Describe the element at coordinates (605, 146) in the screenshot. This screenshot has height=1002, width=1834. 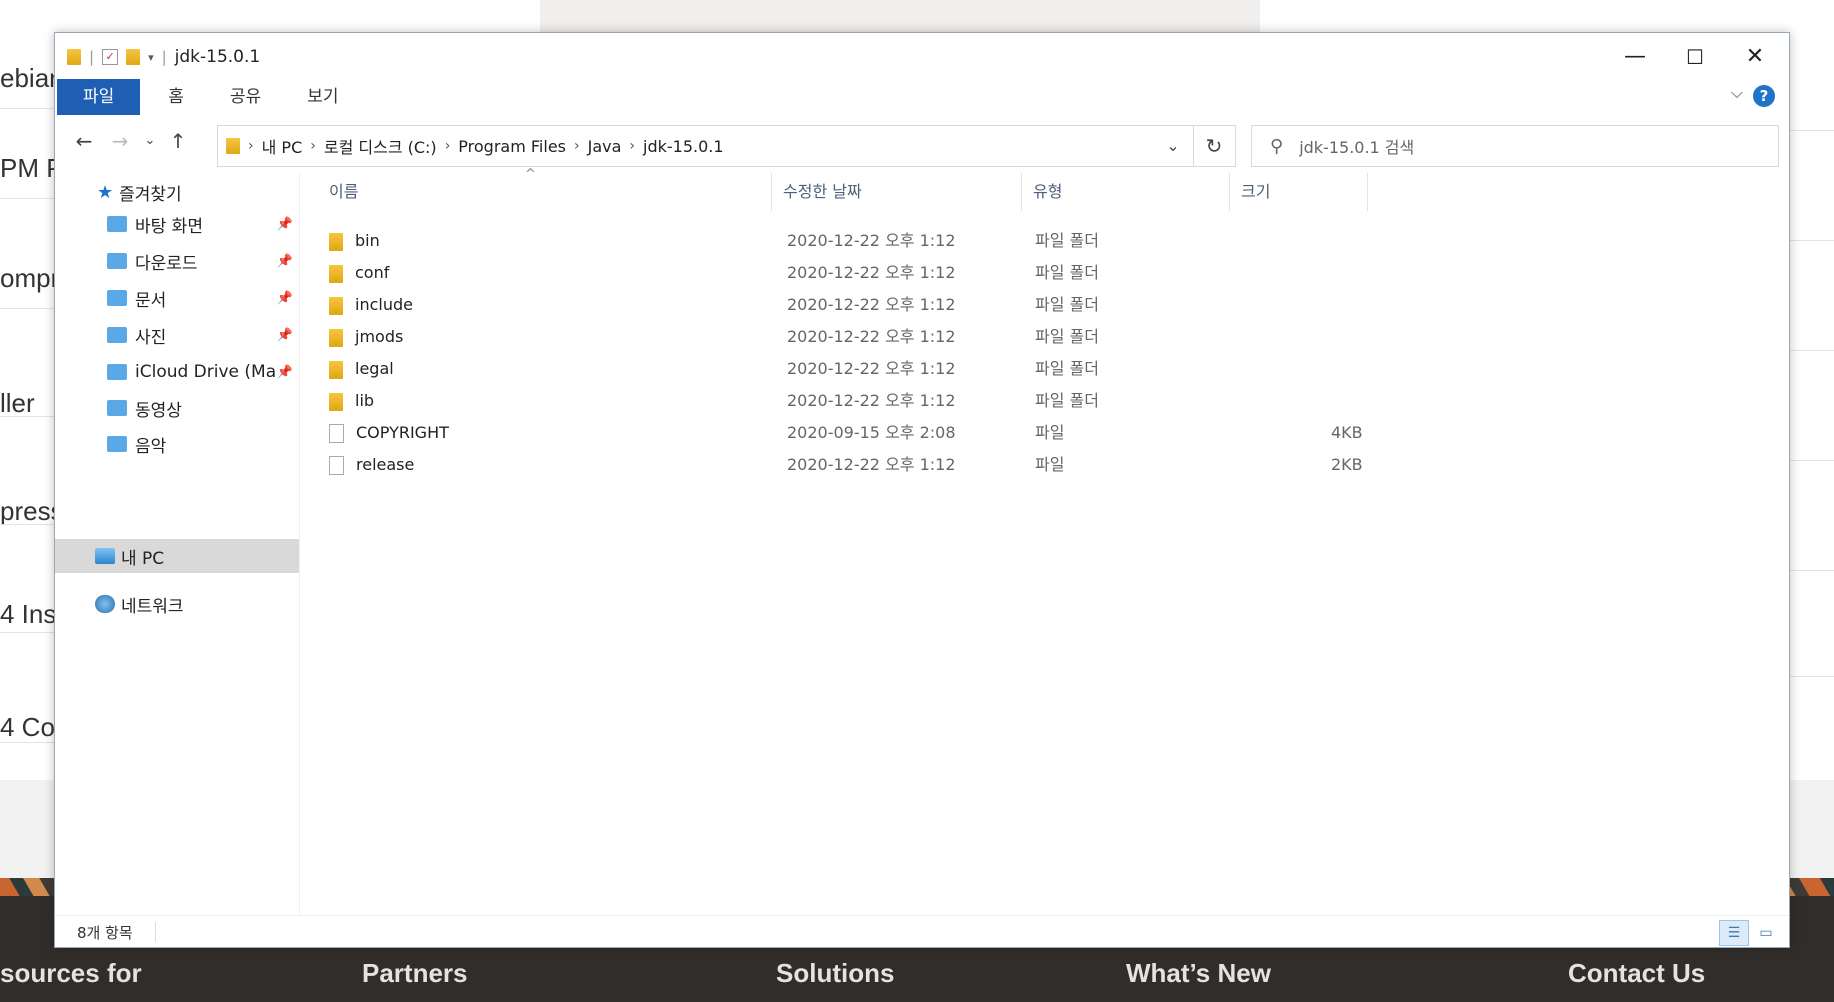
I see `breadcrumb-java: Java` at that location.